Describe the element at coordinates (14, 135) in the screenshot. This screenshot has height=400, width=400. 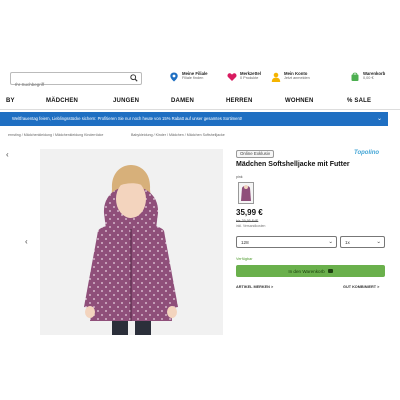
I see `breadcrumb-item: ernsting` at that location.